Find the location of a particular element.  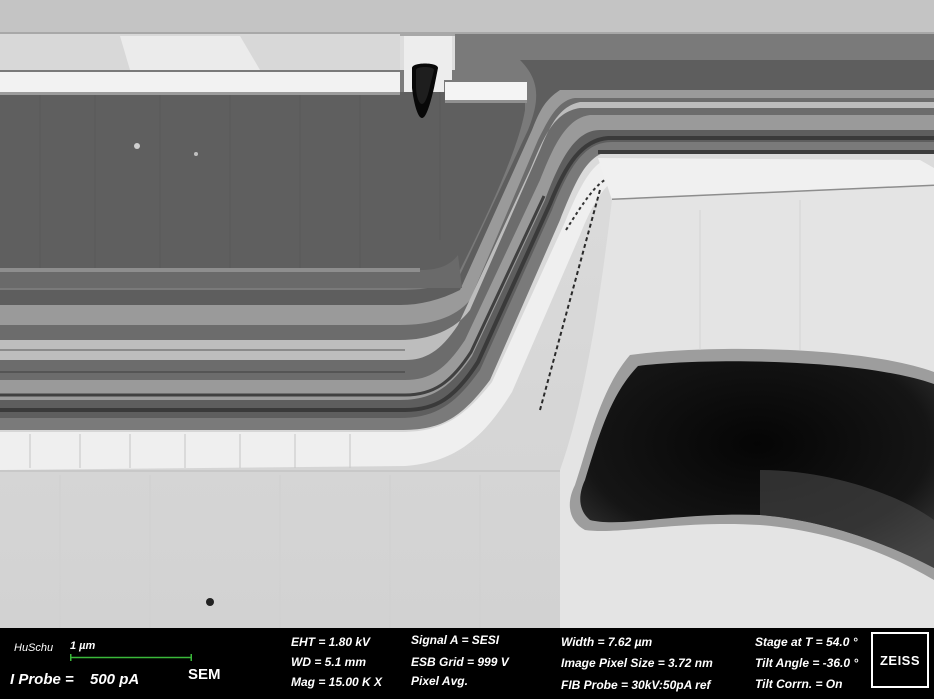

scale-label: 1 µm is located at coordinates (83, 646).